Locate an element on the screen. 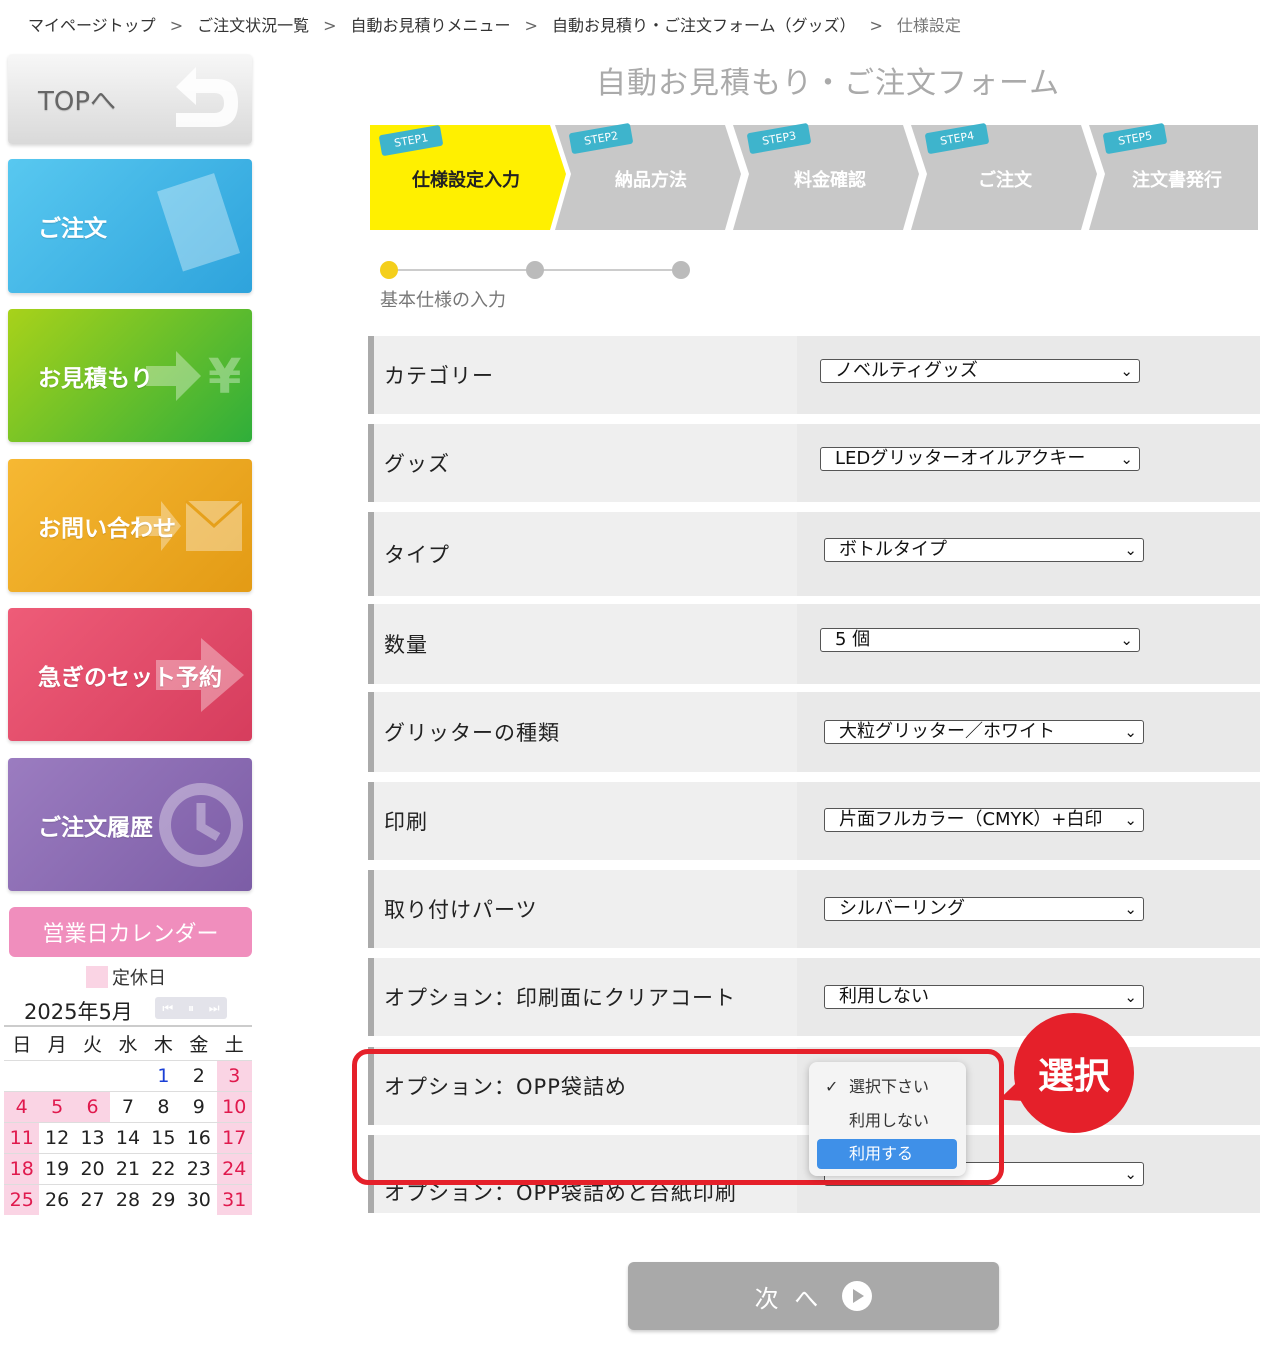 The height and width of the screenshot is (1348, 1272). weekday-header: 火 is located at coordinates (92, 1042).